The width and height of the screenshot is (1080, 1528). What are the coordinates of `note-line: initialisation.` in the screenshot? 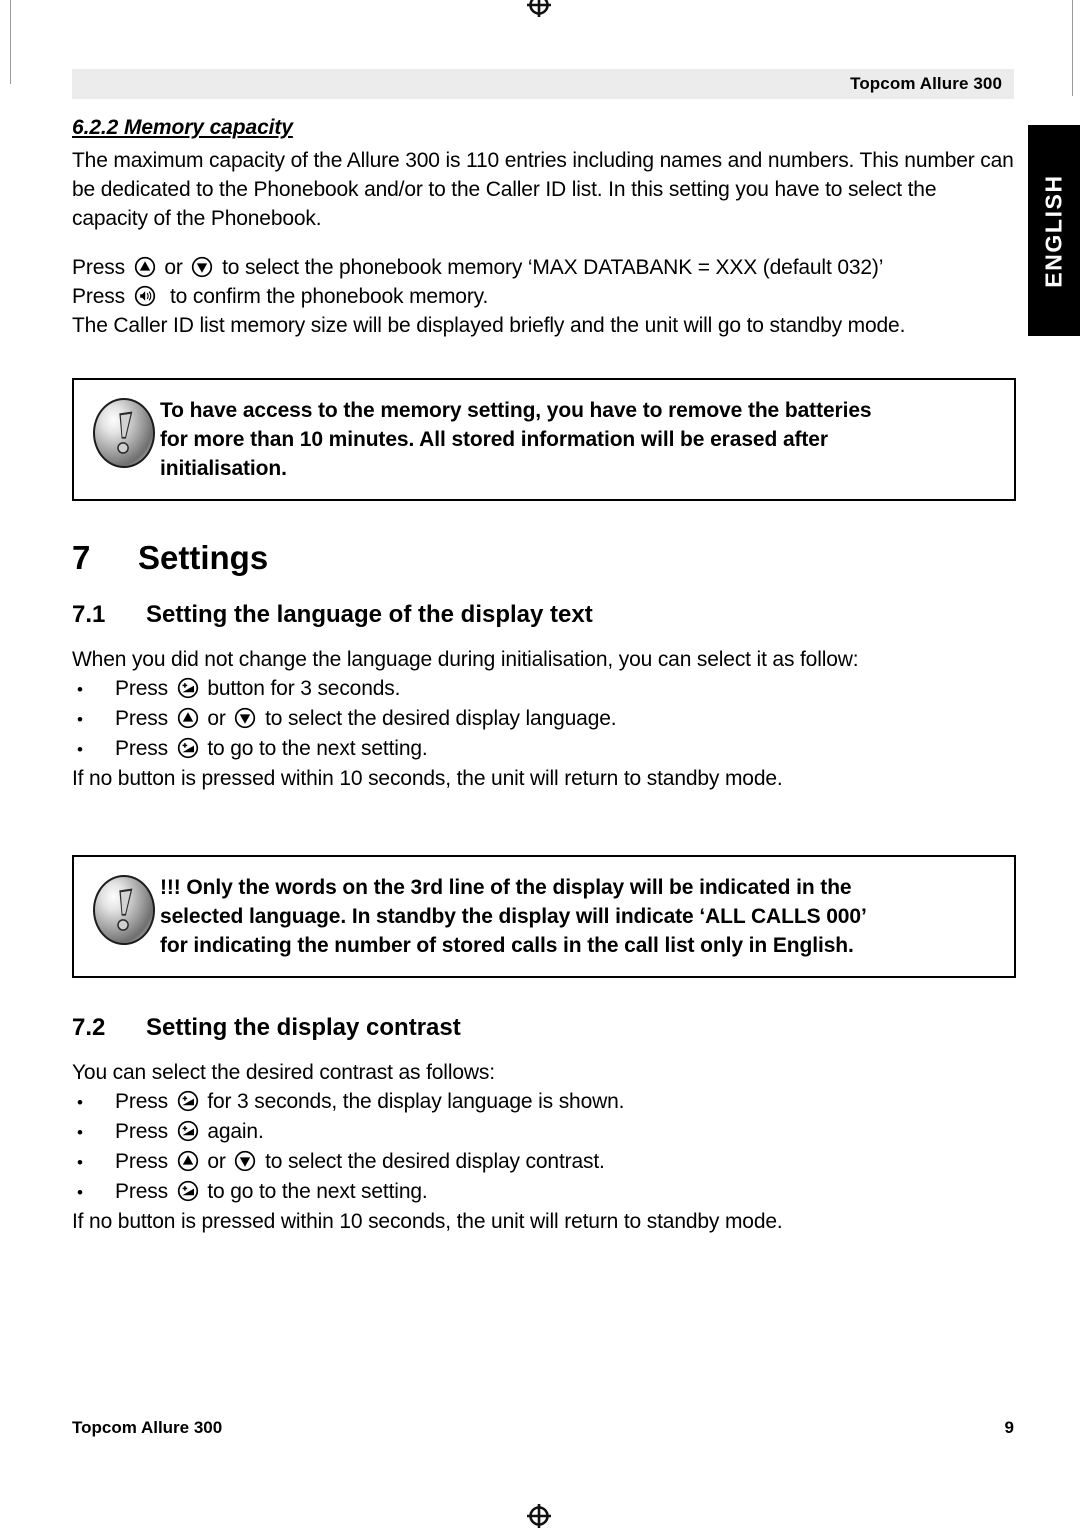 It's located at (223, 468).